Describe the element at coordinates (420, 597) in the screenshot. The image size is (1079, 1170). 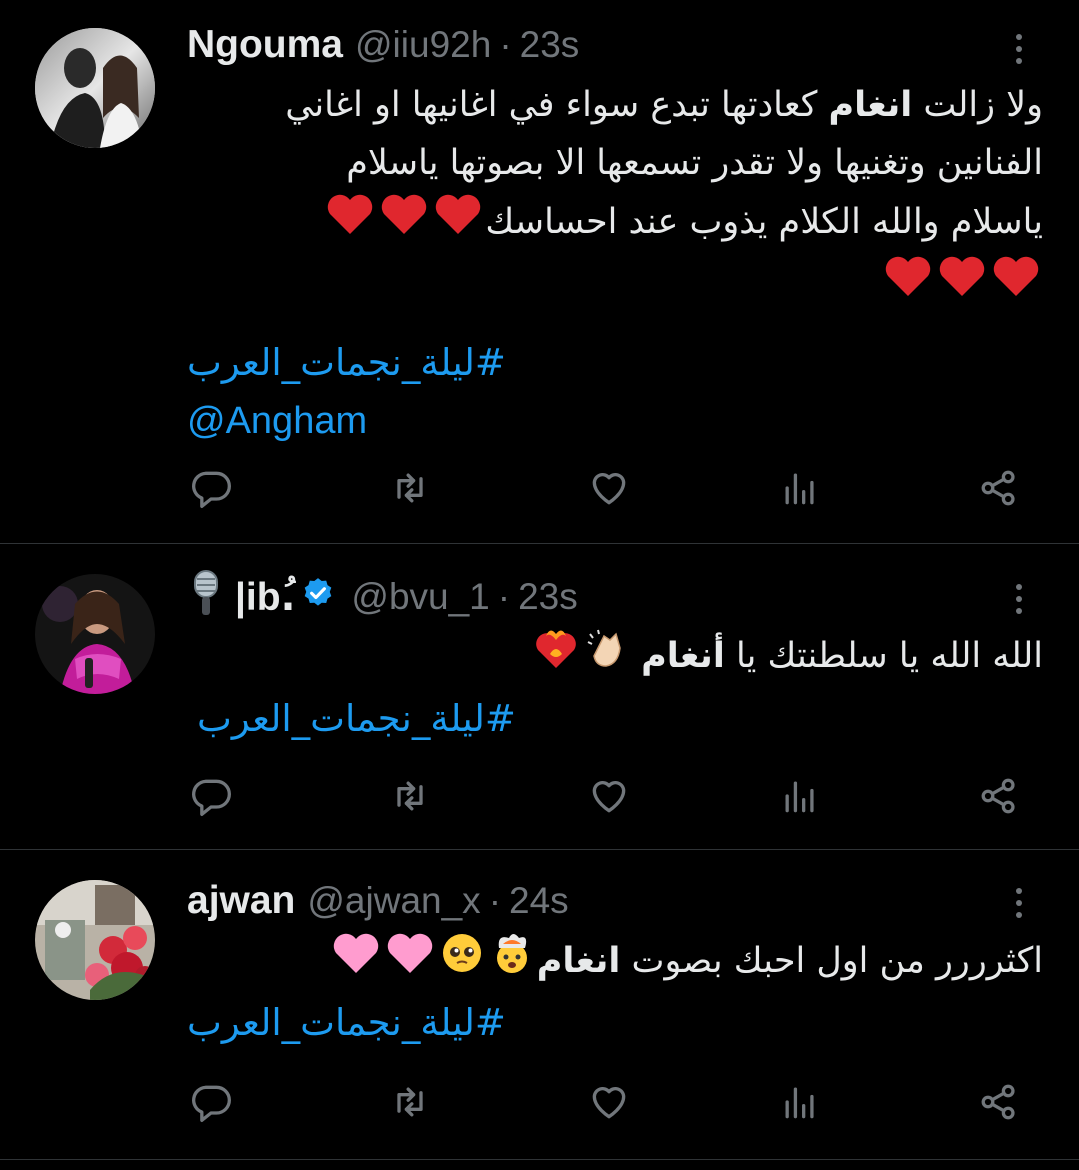
I see `user-handle: @bvu_1` at that location.